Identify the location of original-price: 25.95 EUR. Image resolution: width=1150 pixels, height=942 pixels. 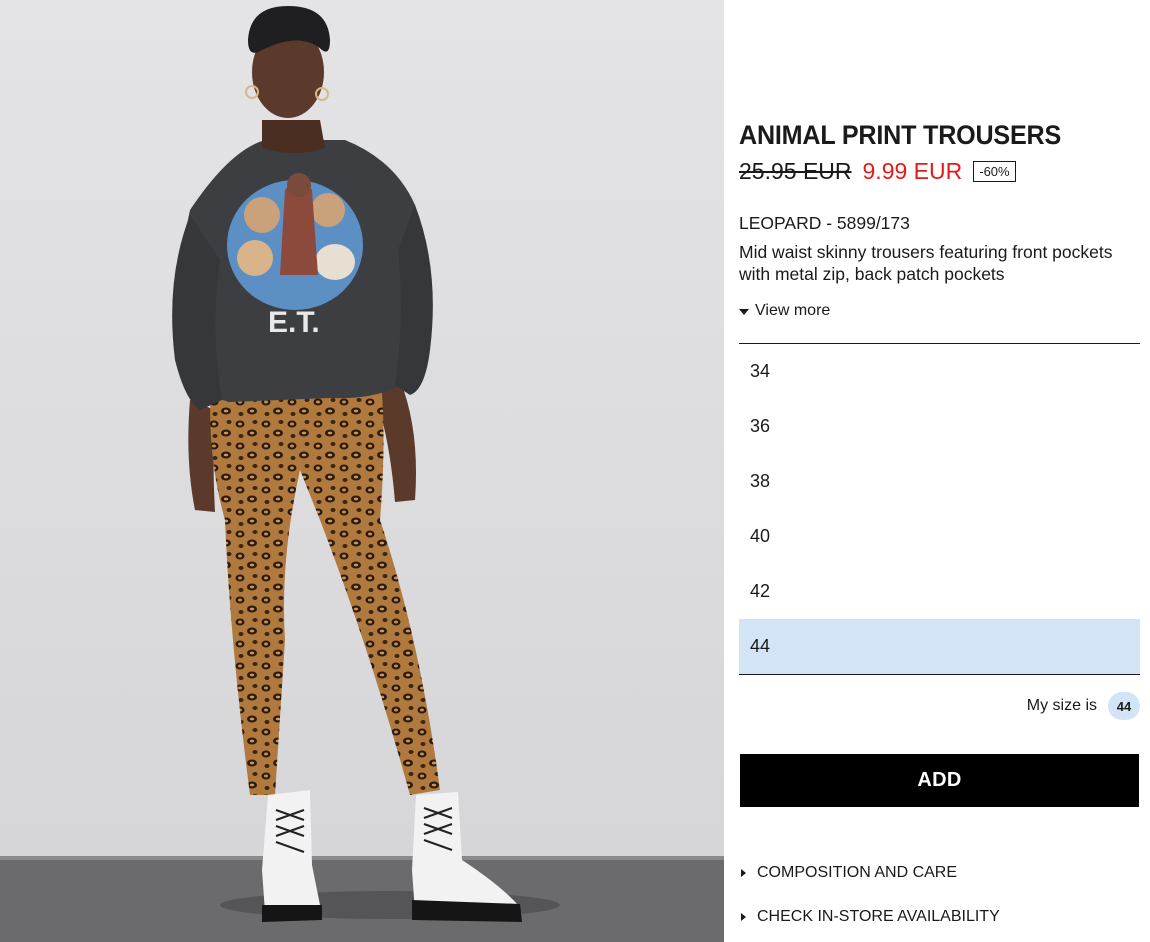
(795, 171).